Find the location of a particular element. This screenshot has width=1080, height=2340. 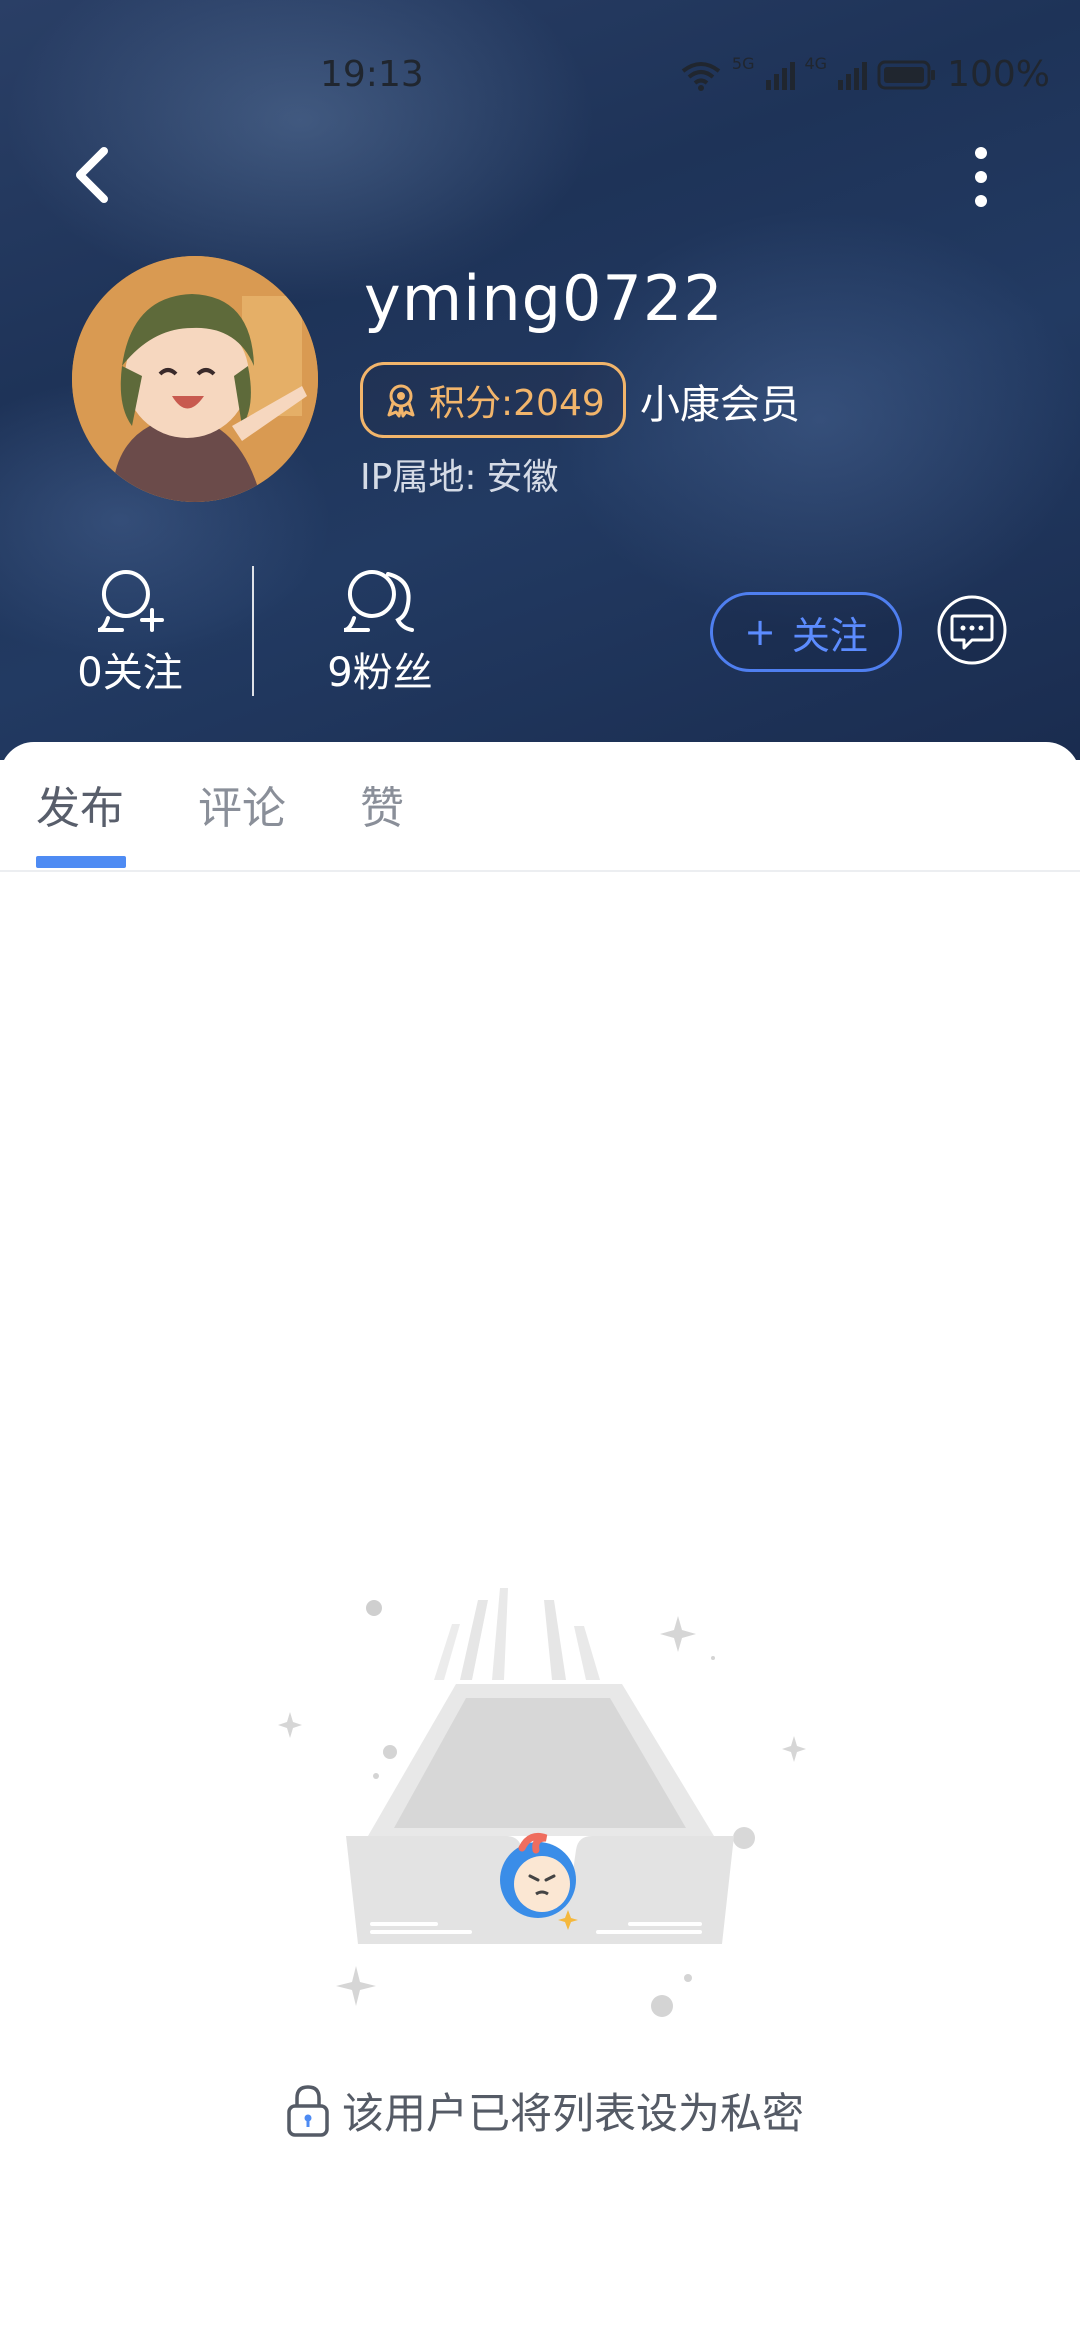

private-notice: 该用户已将列表设为私密 is located at coordinates (545, 2110).